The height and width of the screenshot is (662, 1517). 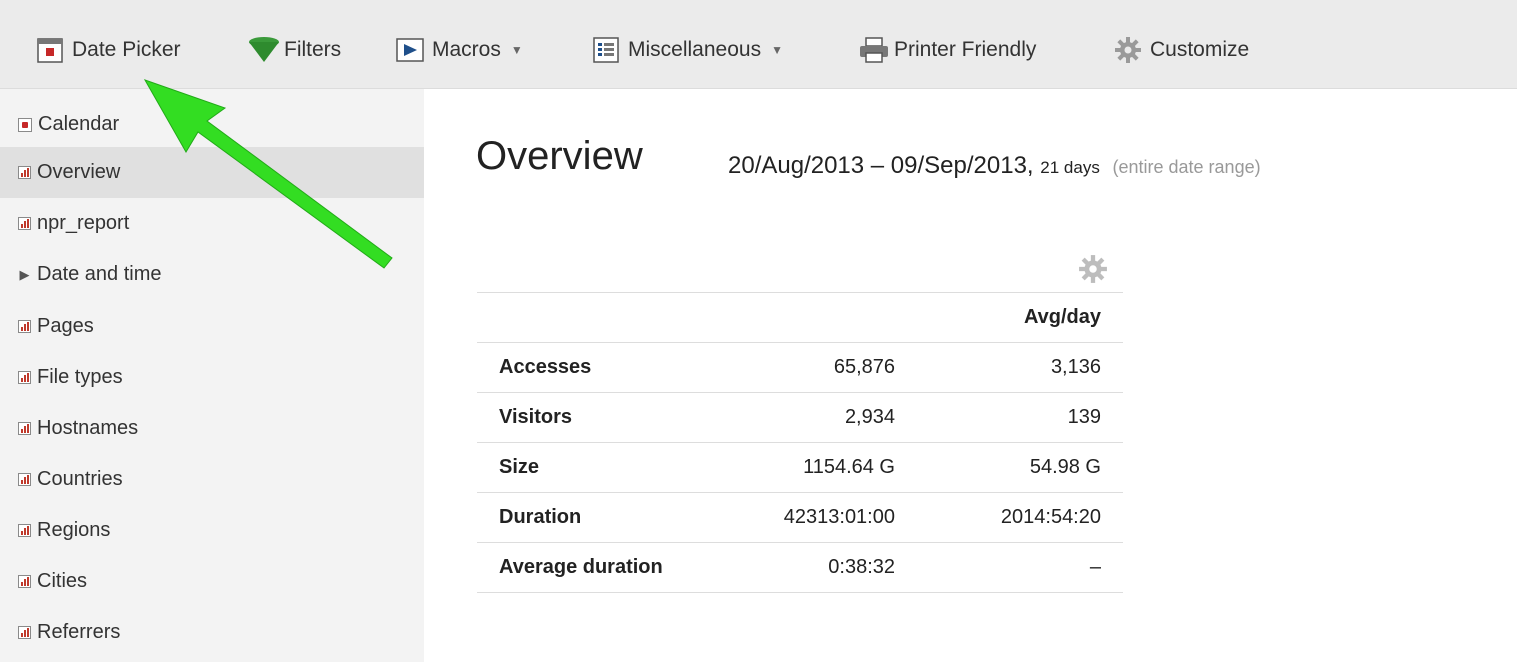 I want to click on sidebar-item-cities: Cities, so click(x=212, y=581).